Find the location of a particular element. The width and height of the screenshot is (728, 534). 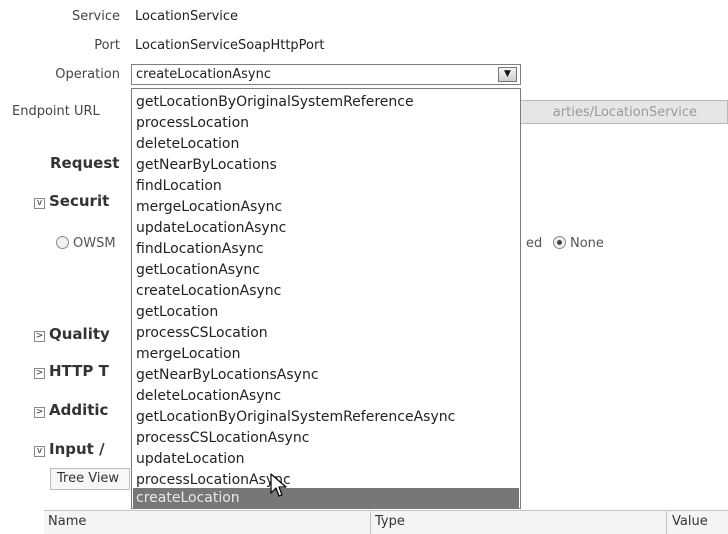

column-header-value: Value is located at coordinates (690, 521).